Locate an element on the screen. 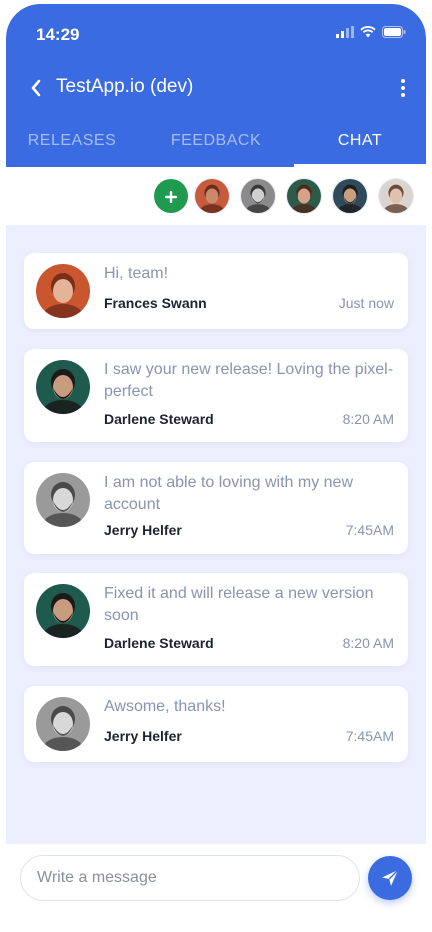 Image resolution: width=432 pixels, height=932 pixels. chevron-left-icon is located at coordinates (36, 88).